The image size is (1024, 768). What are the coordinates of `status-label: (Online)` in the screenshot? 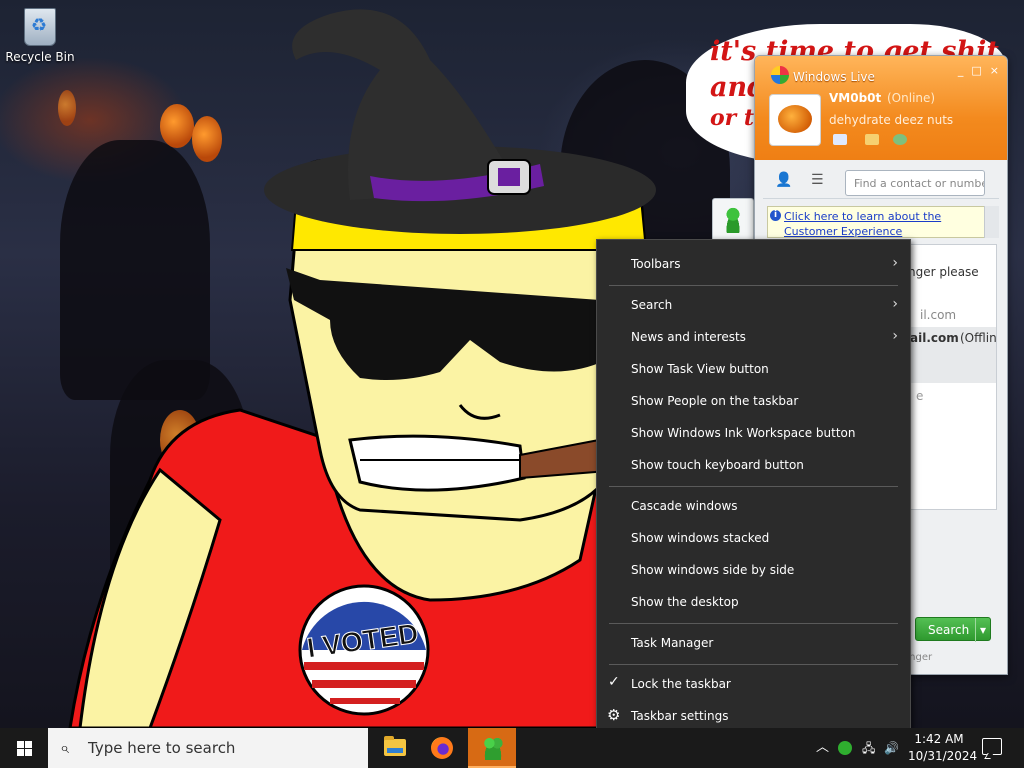 It's located at (911, 98).